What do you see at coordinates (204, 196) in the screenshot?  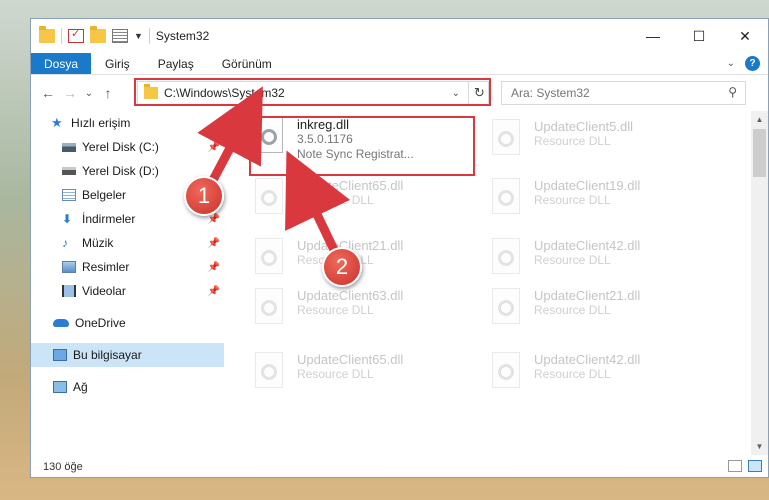 I see `step-1-badge: 1` at bounding box center [204, 196].